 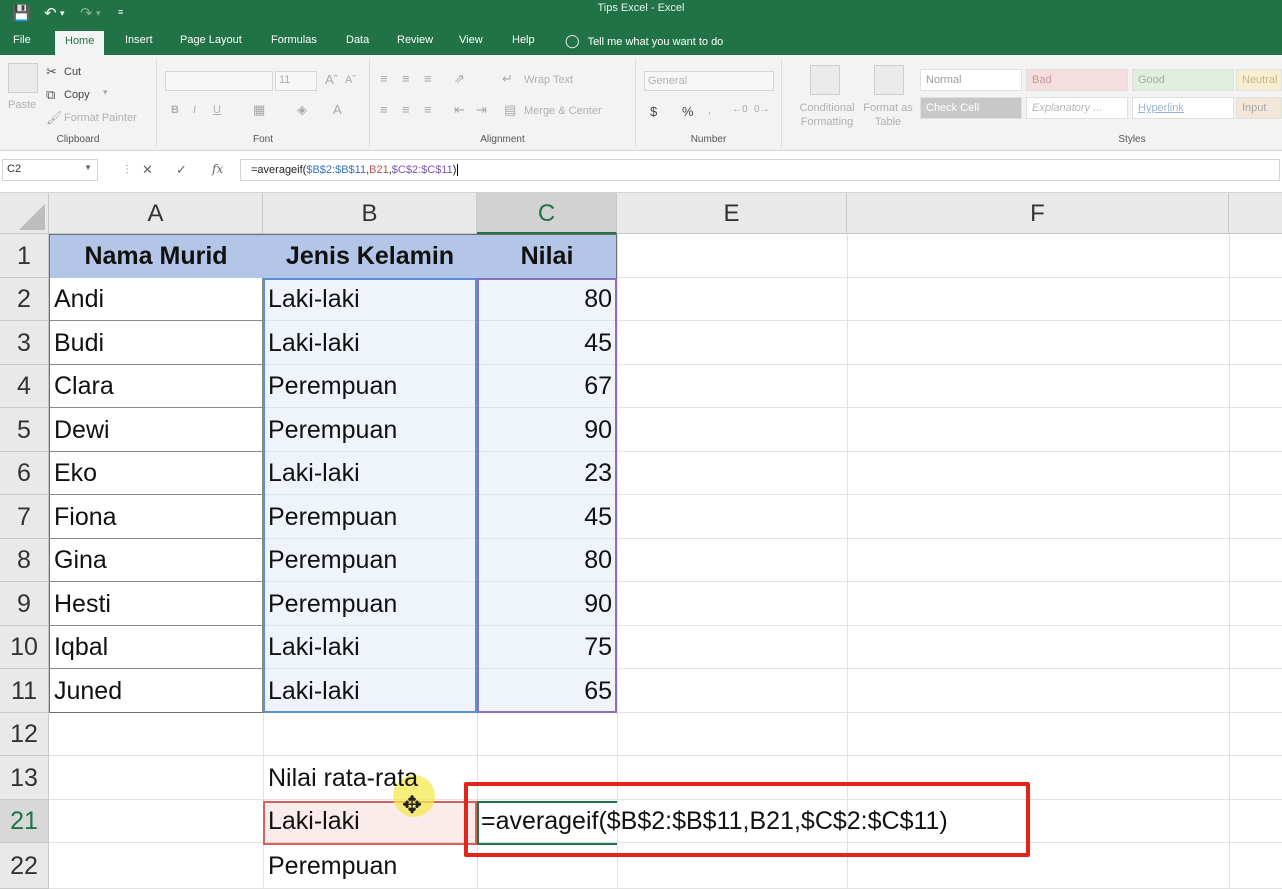 What do you see at coordinates (77, 95) in the screenshot?
I see `copy-button: Copy` at bounding box center [77, 95].